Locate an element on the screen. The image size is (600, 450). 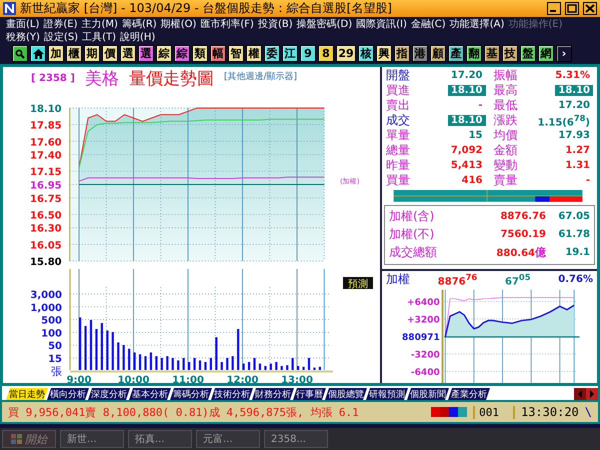
view-tab: 個股總覽 is located at coordinates (346, 394).